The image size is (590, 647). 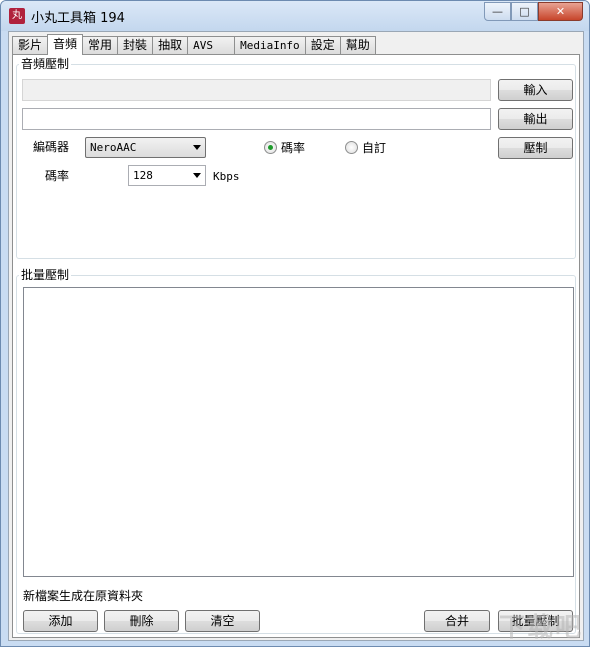 I want to click on custom-mode-label: 自訂, so click(x=374, y=148).